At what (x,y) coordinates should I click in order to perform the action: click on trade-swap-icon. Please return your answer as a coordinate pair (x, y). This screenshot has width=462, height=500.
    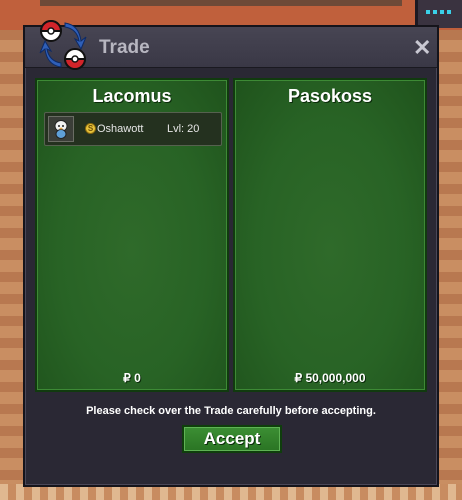
    Looking at the image, I should click on (63, 45).